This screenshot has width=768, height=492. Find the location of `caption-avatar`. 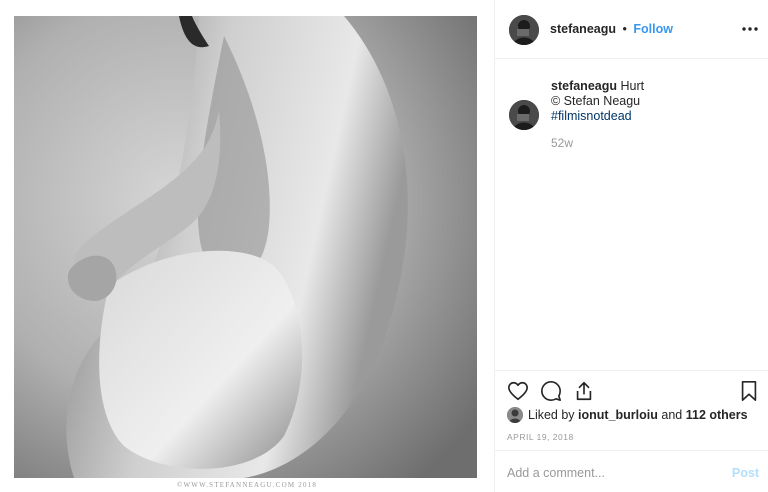

caption-avatar is located at coordinates (524, 115).